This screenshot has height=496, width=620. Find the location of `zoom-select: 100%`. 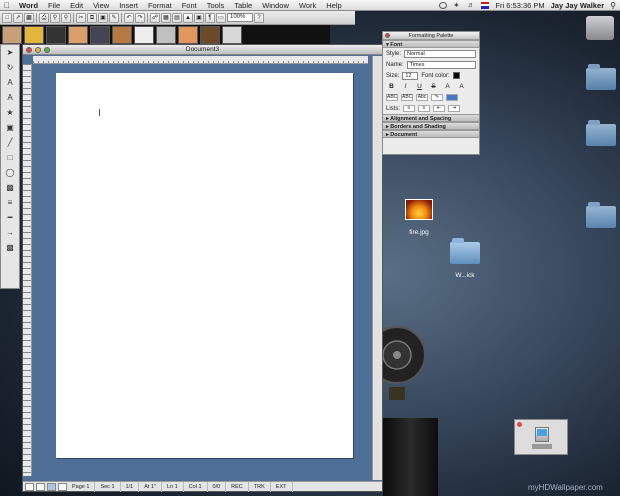

zoom-select: 100% is located at coordinates (240, 17).